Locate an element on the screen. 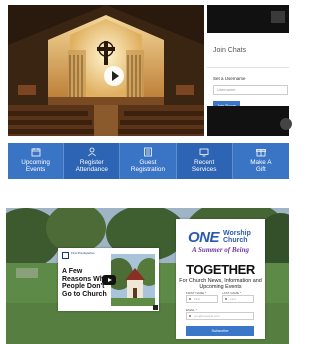 The image size is (320, 344). guest-registration-link: Guest Registration is located at coordinates (148, 161).